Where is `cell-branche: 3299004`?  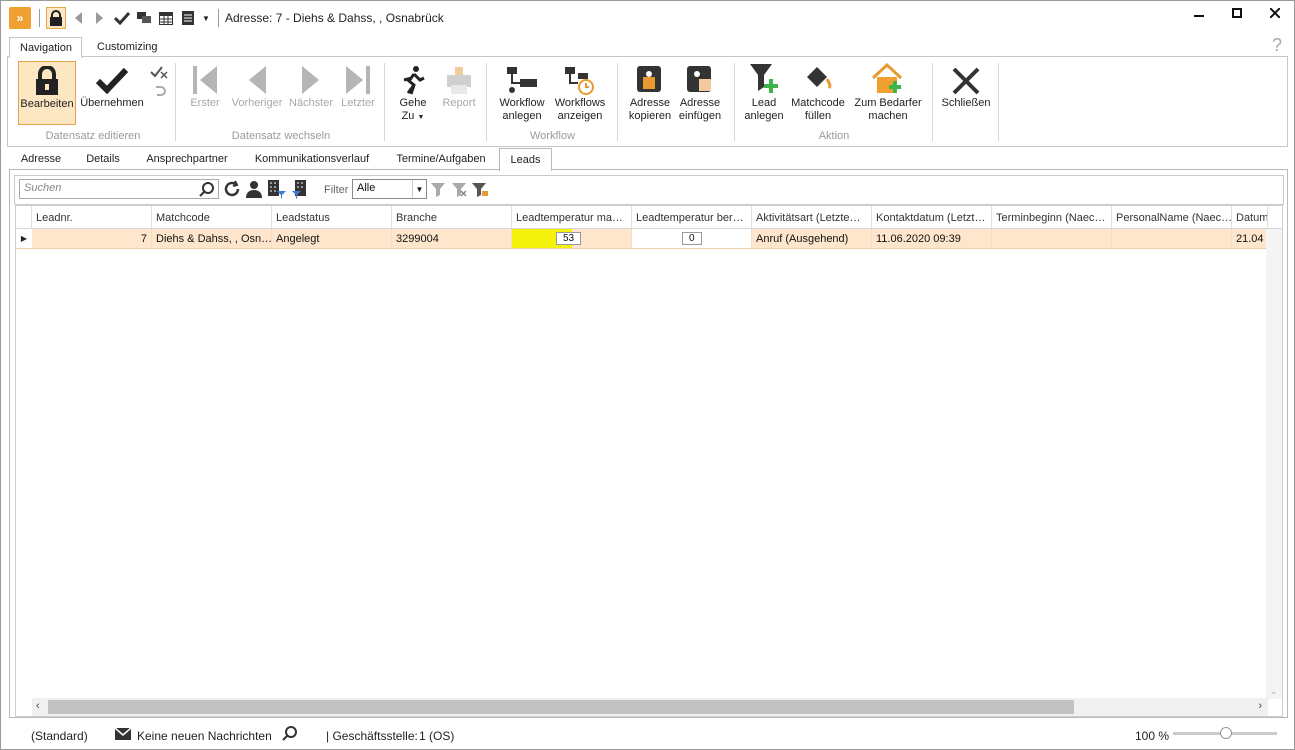 cell-branche: 3299004 is located at coordinates (452, 238).